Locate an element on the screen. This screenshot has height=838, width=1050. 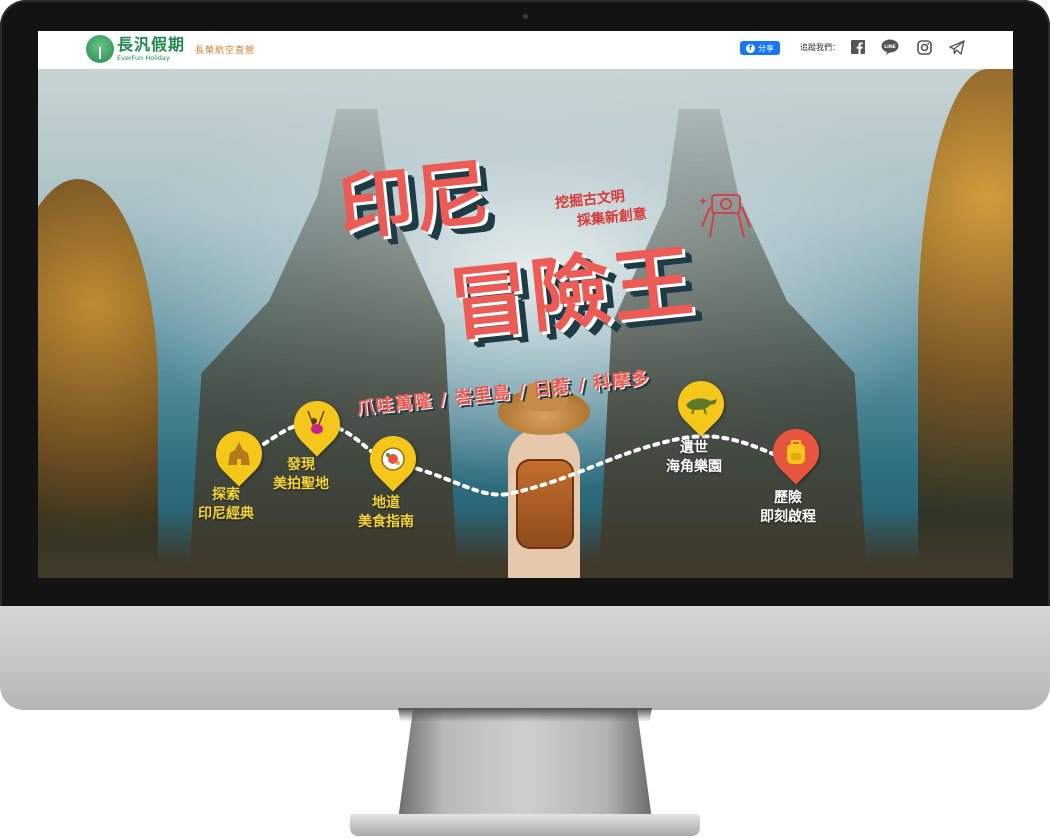
line-icon: LINE is located at coordinates (890, 47).